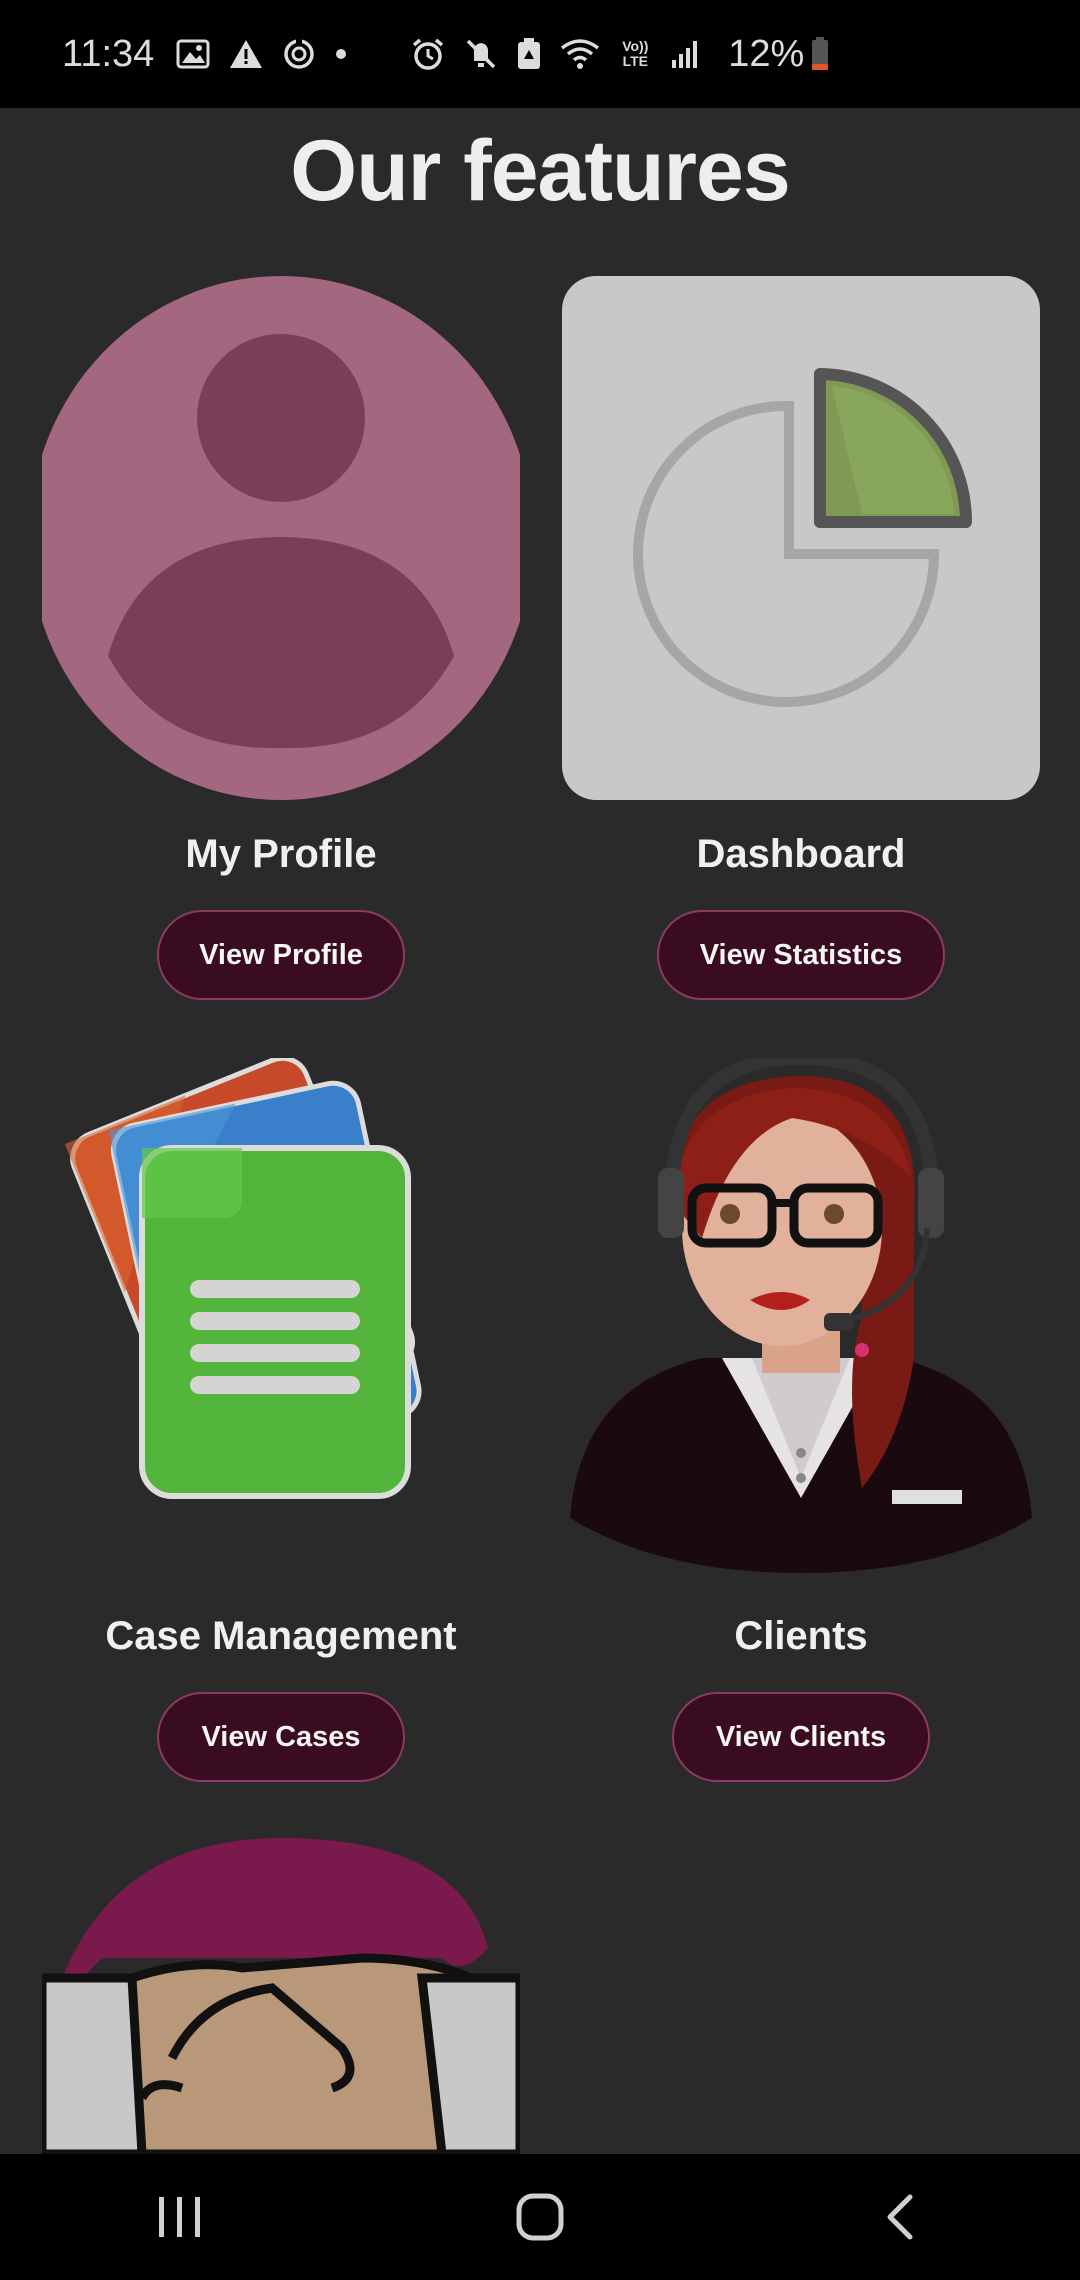  What do you see at coordinates (193, 54) in the screenshot?
I see `image-icon` at bounding box center [193, 54].